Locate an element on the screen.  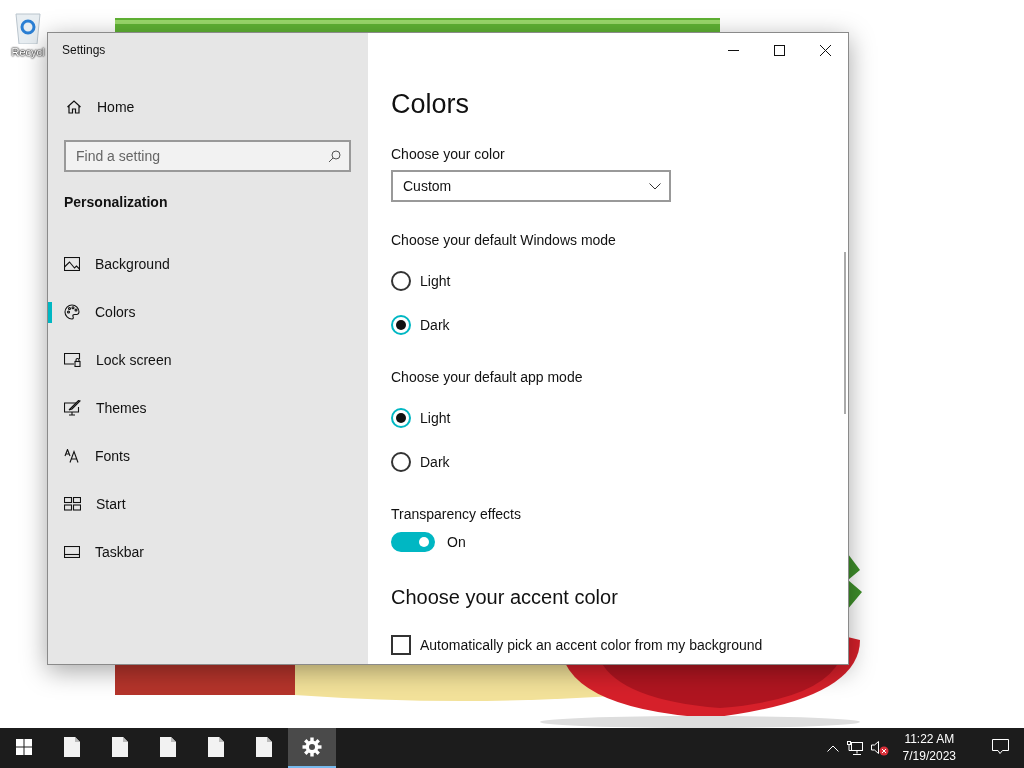
toggle-state: On is located at coordinates (456, 542).